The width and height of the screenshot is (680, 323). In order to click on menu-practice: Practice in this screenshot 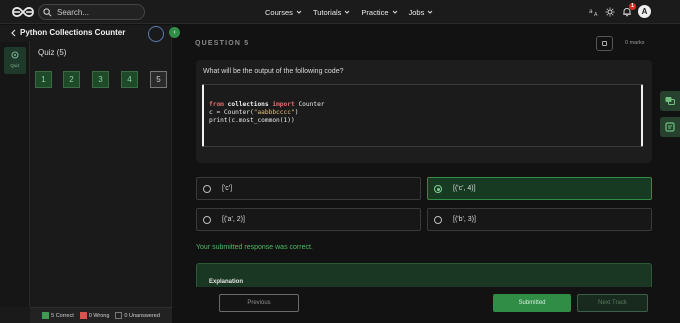, I will do `click(379, 12)`.